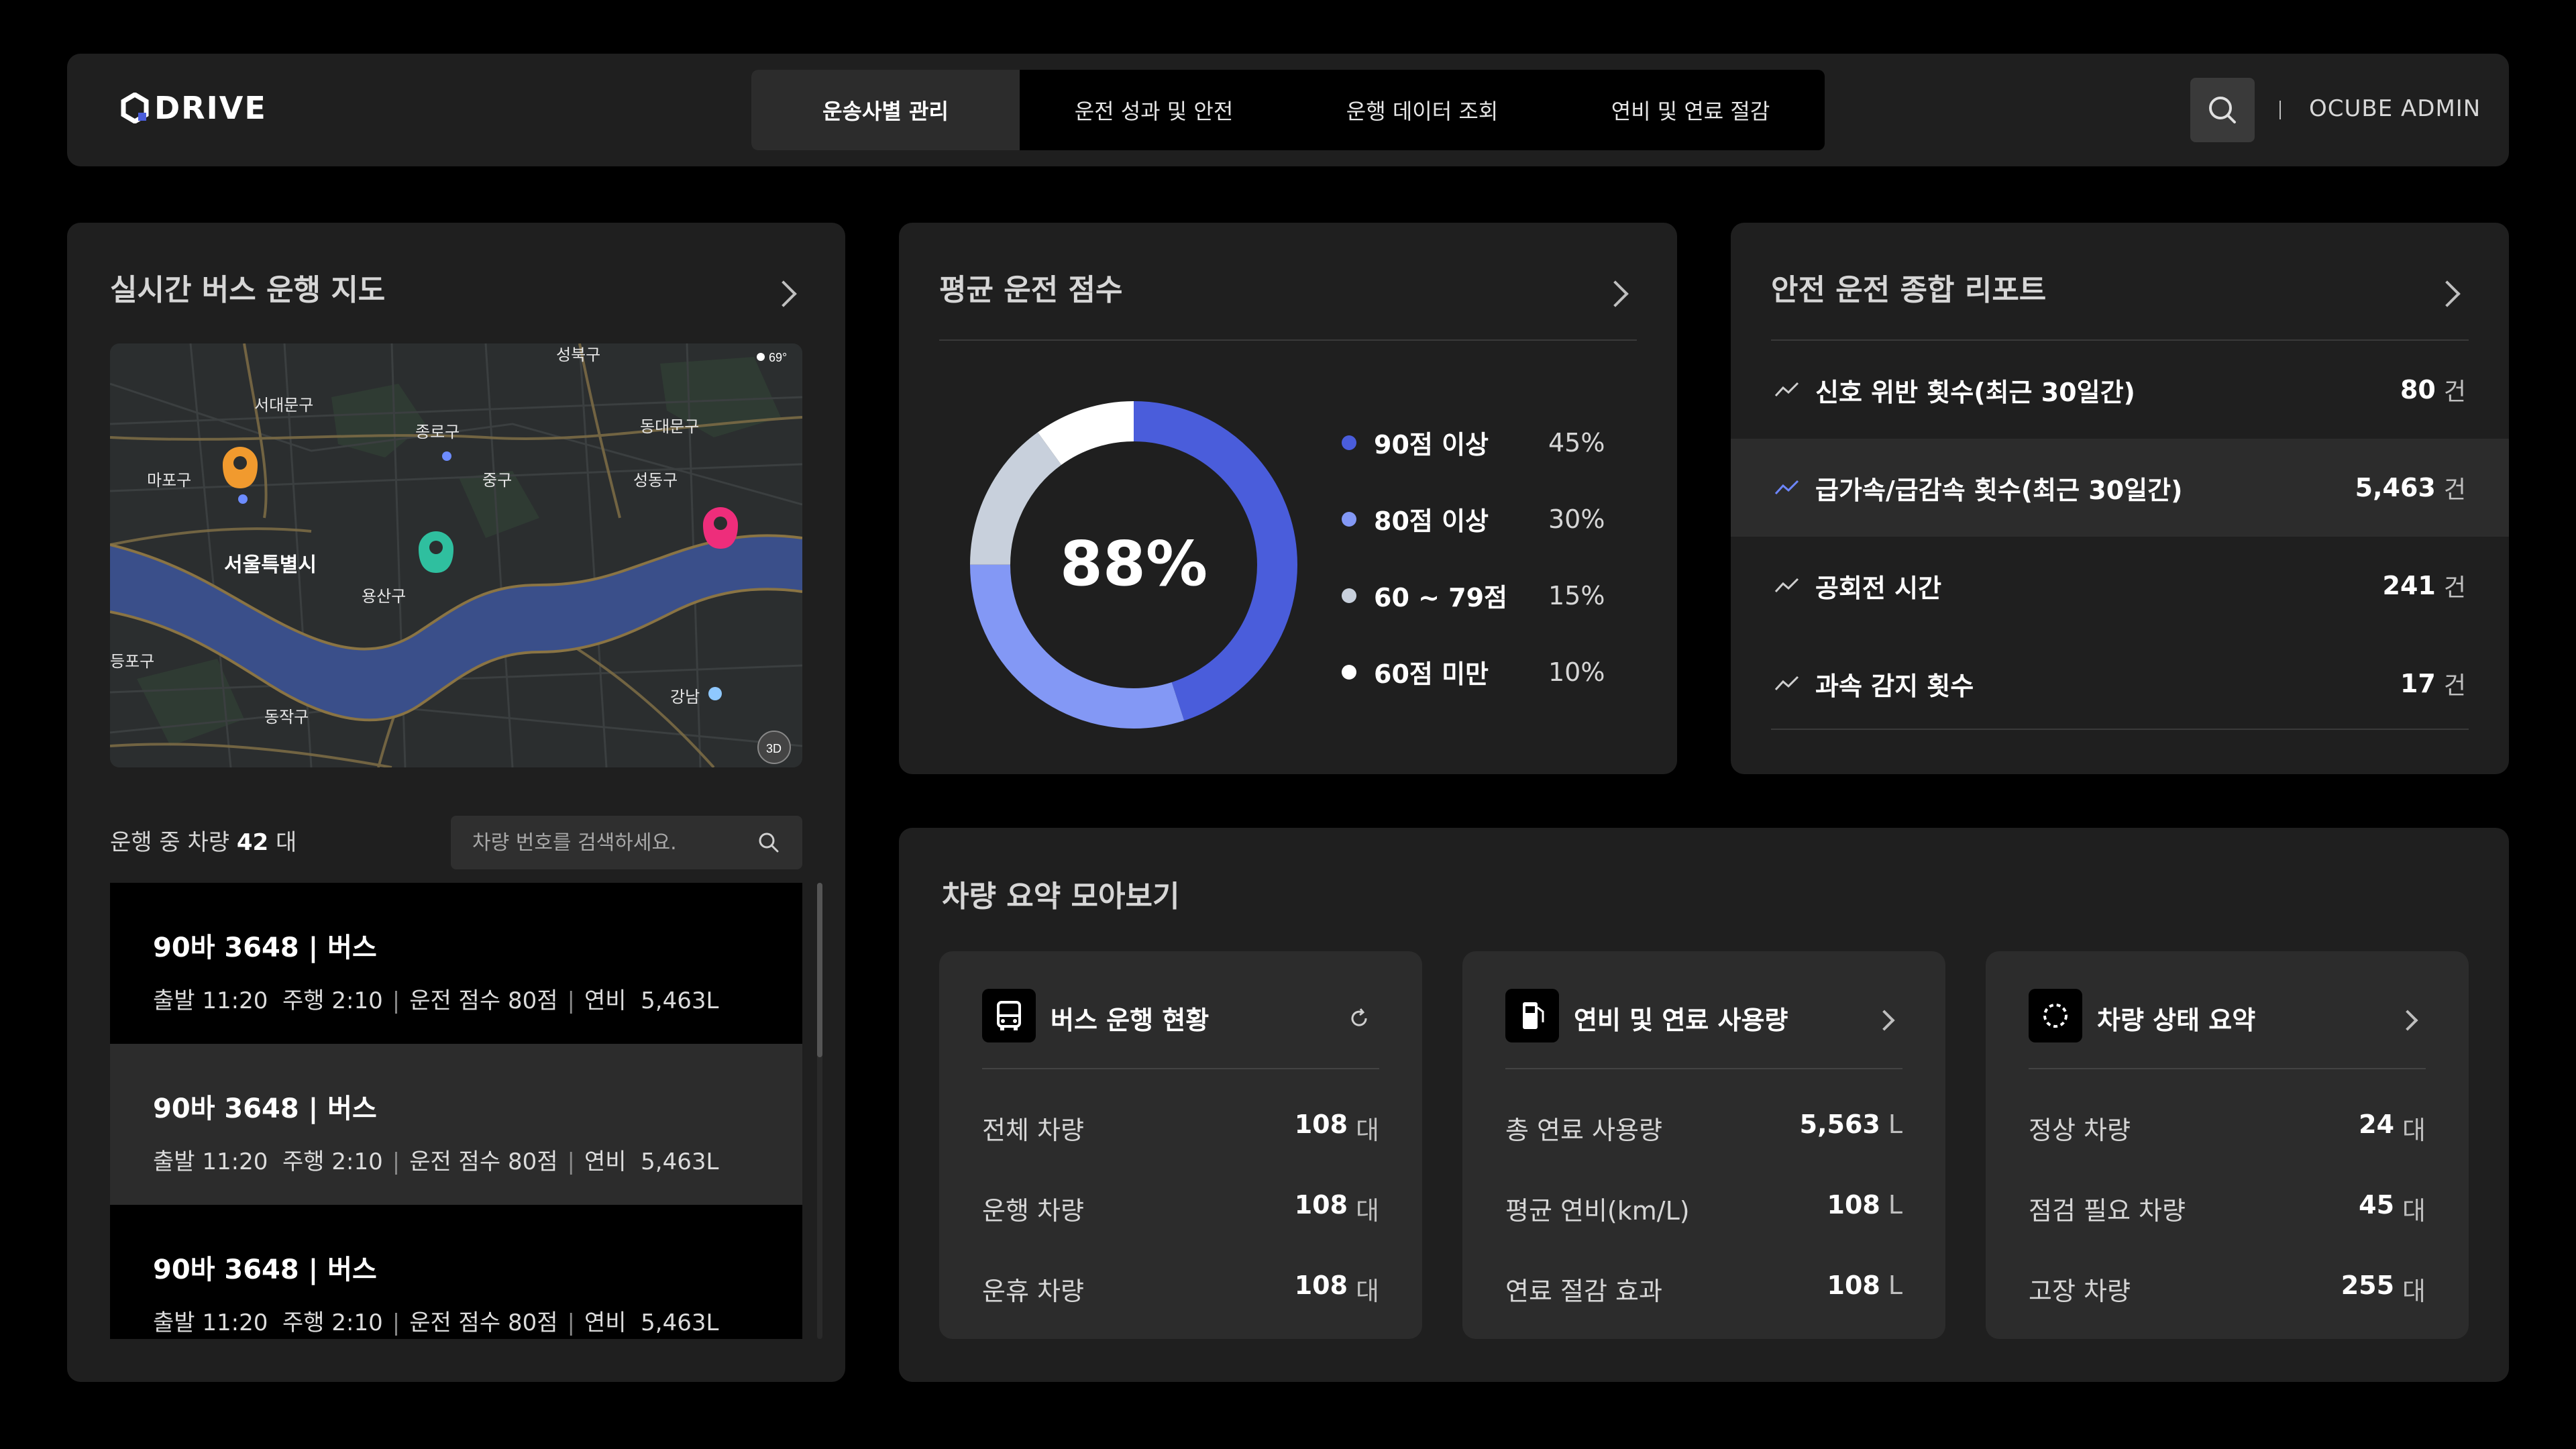  I want to click on map-pin-teal-icon, so click(436, 552).